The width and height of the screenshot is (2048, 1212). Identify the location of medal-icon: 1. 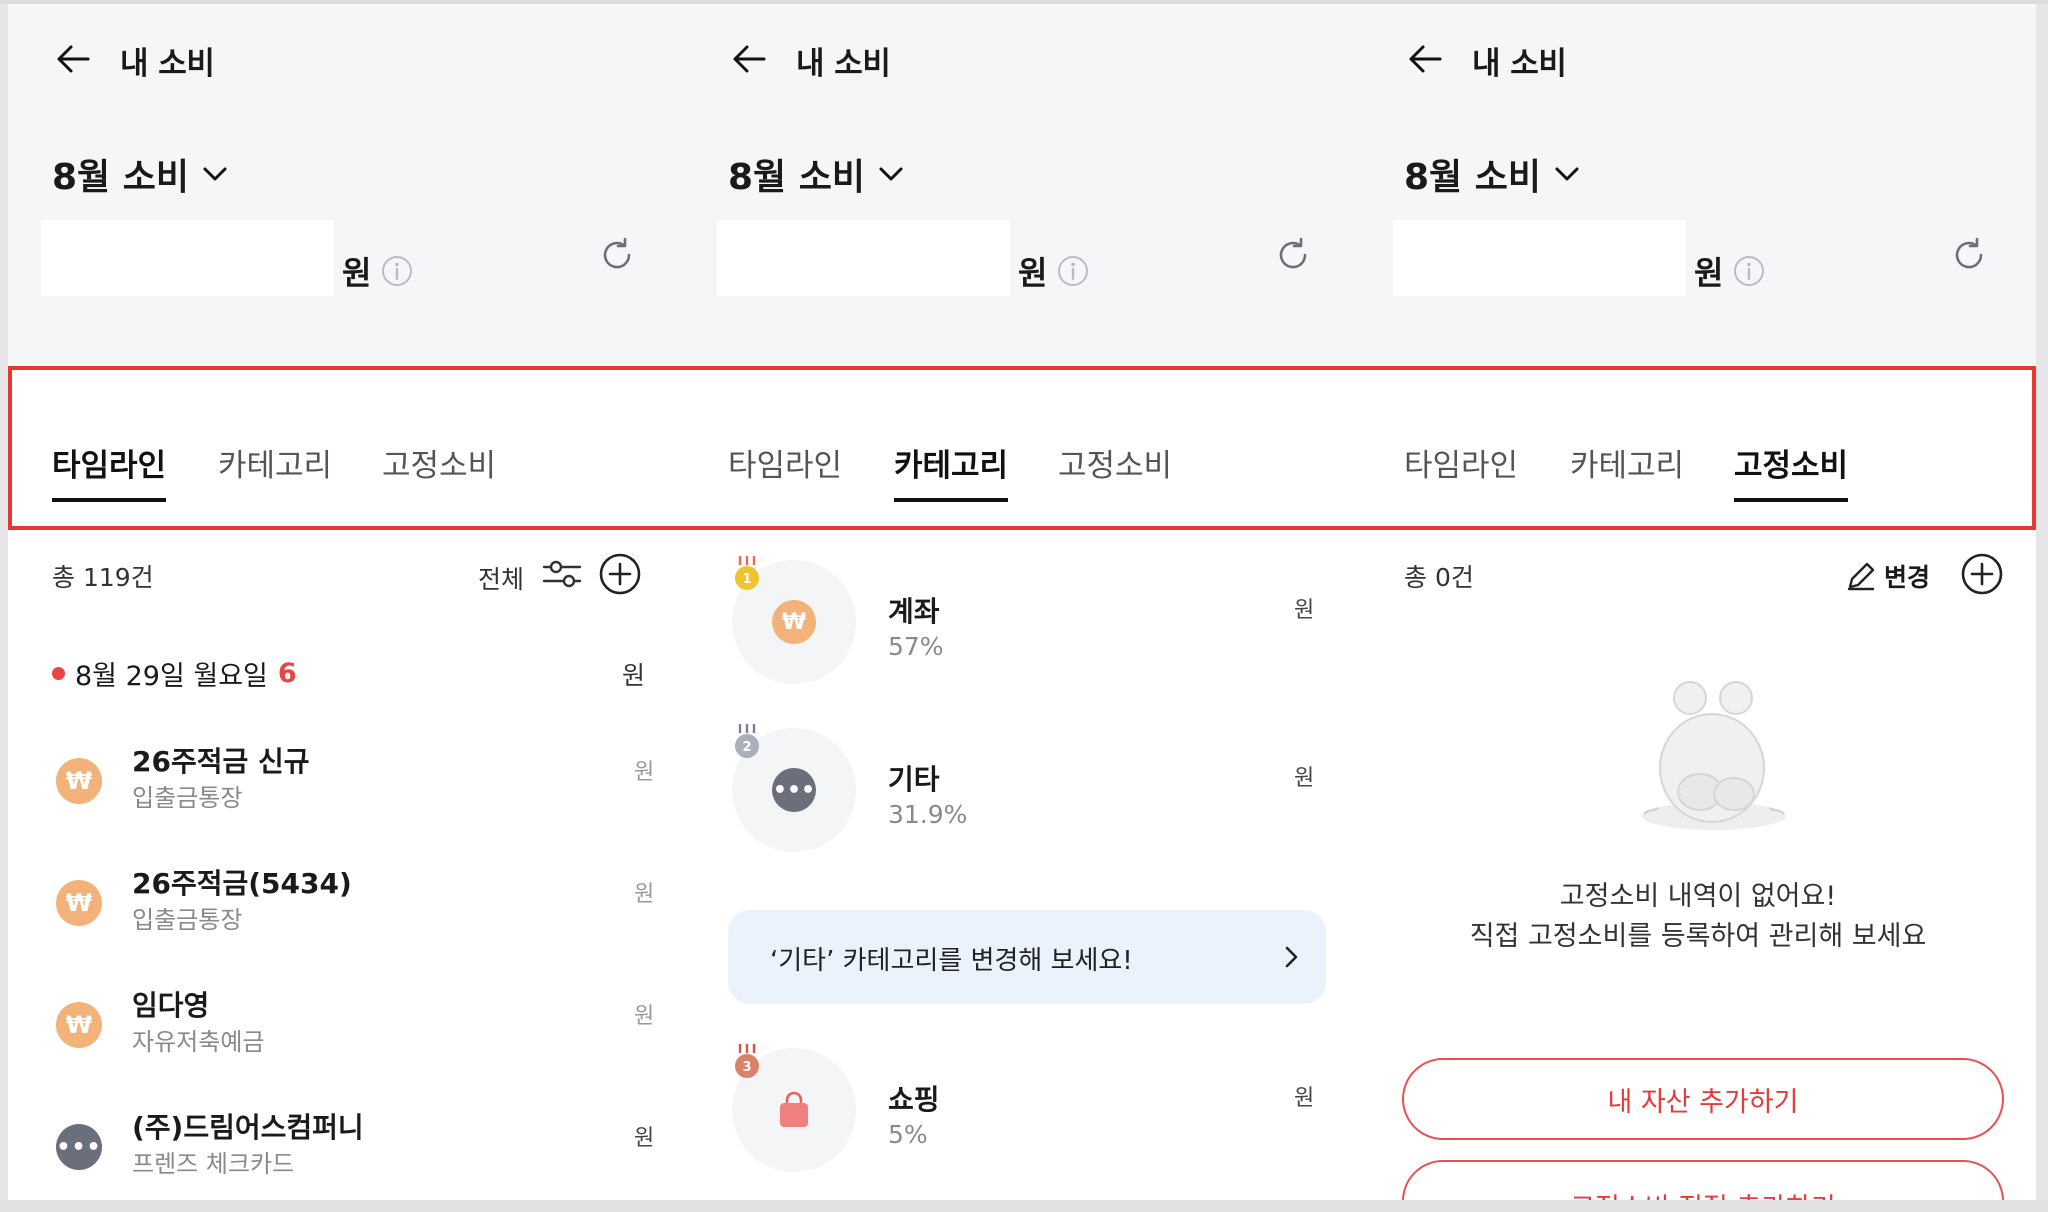
(747, 573).